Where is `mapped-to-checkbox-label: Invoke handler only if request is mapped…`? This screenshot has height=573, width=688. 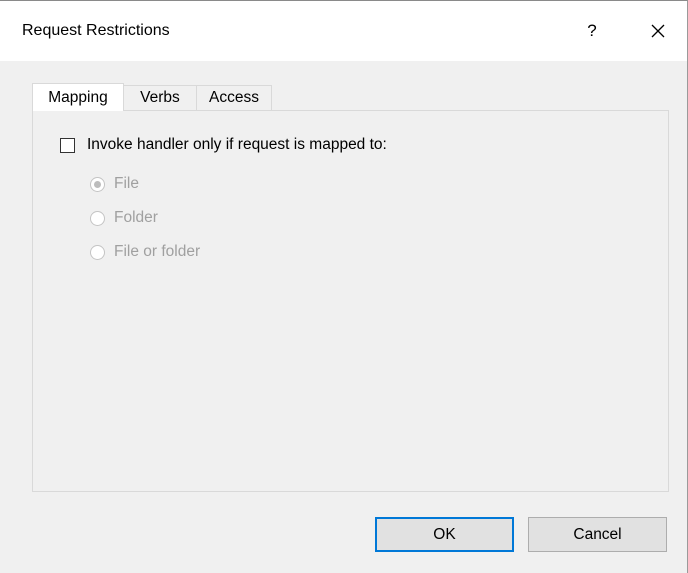
mapped-to-checkbox-label: Invoke handler only if request is mapped… is located at coordinates (237, 145).